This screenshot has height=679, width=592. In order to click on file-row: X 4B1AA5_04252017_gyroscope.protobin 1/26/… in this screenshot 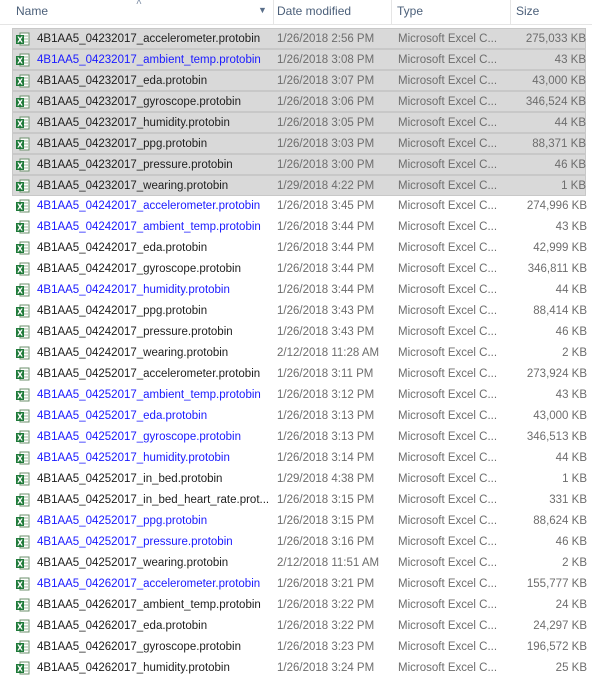, I will do `click(296, 437)`.